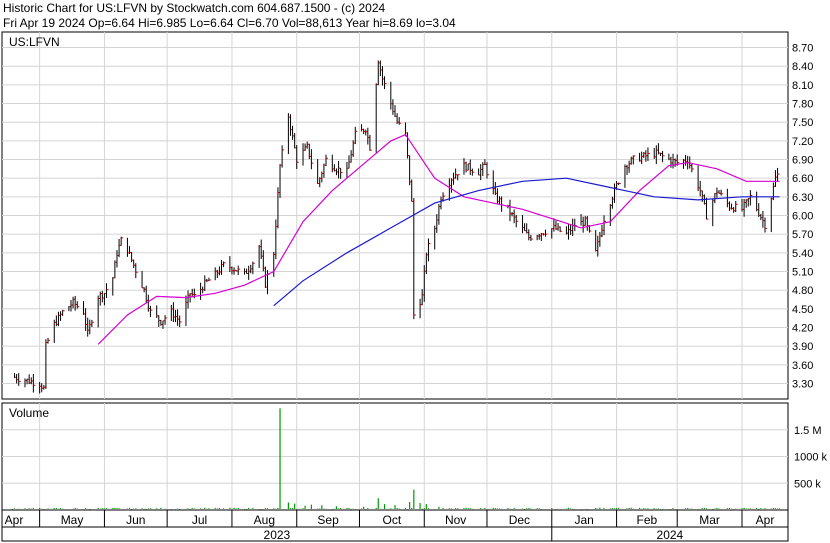 This screenshot has height=543, width=830. I want to click on volume-tick-label: 1.5 M, so click(808, 431).